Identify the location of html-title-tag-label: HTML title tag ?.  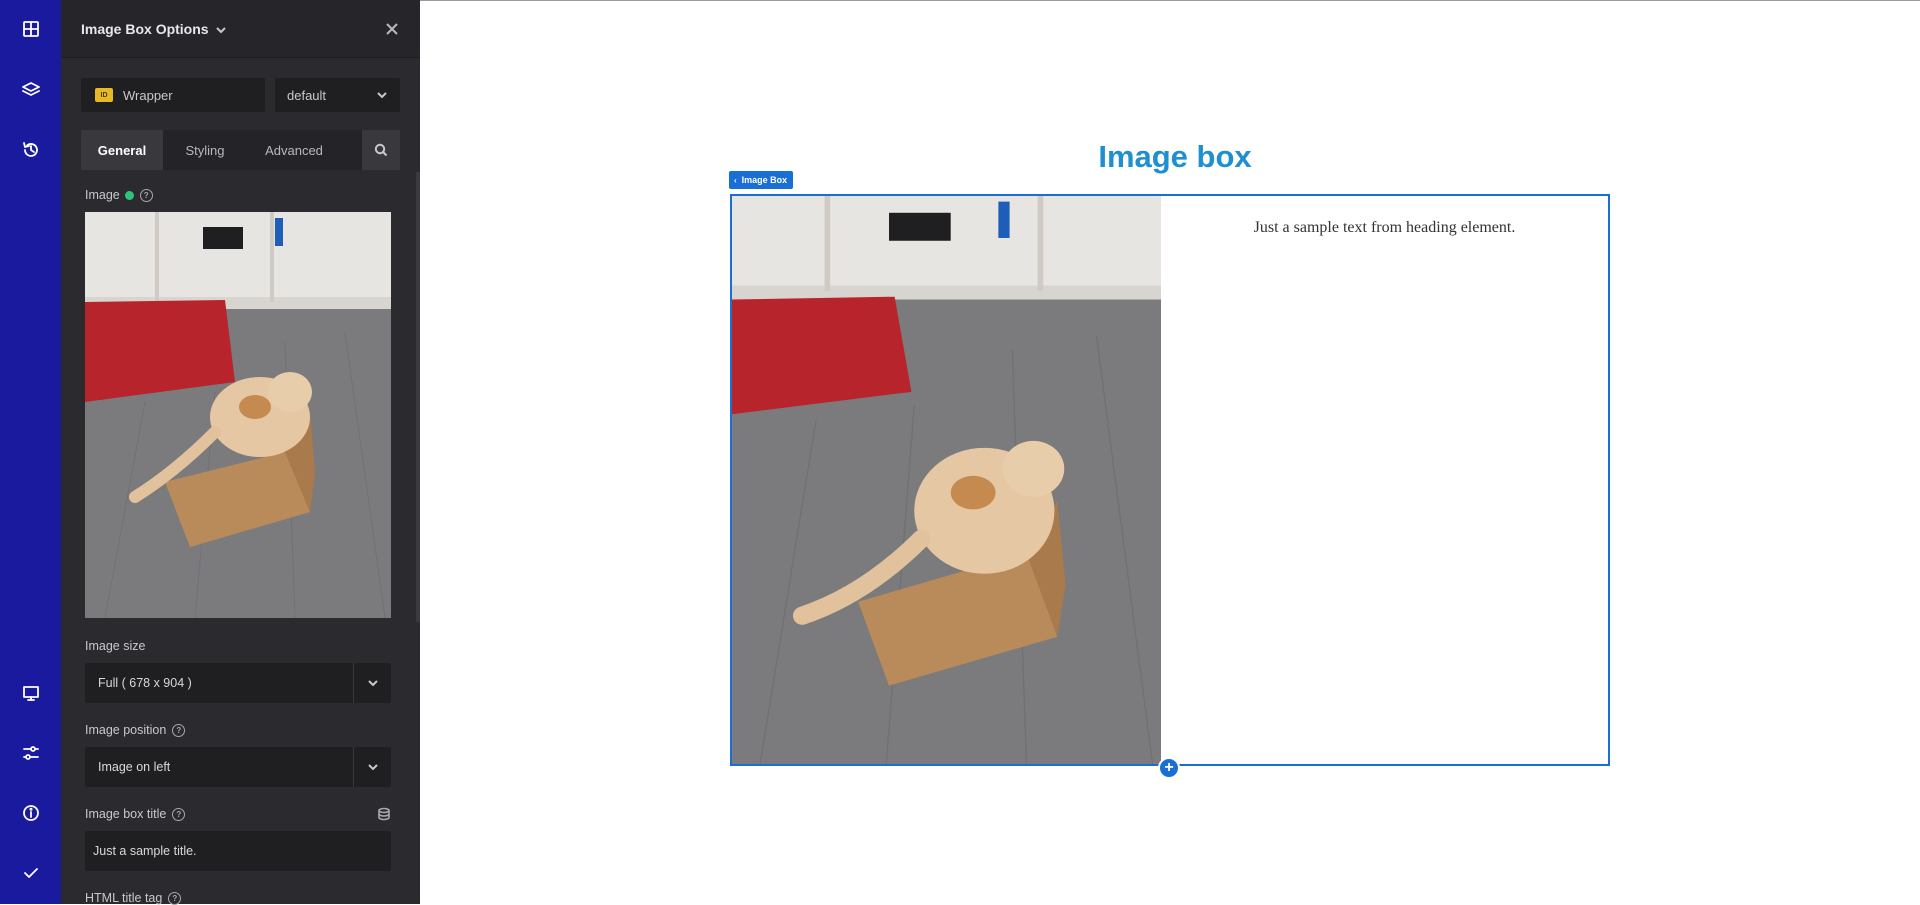
(133, 898).